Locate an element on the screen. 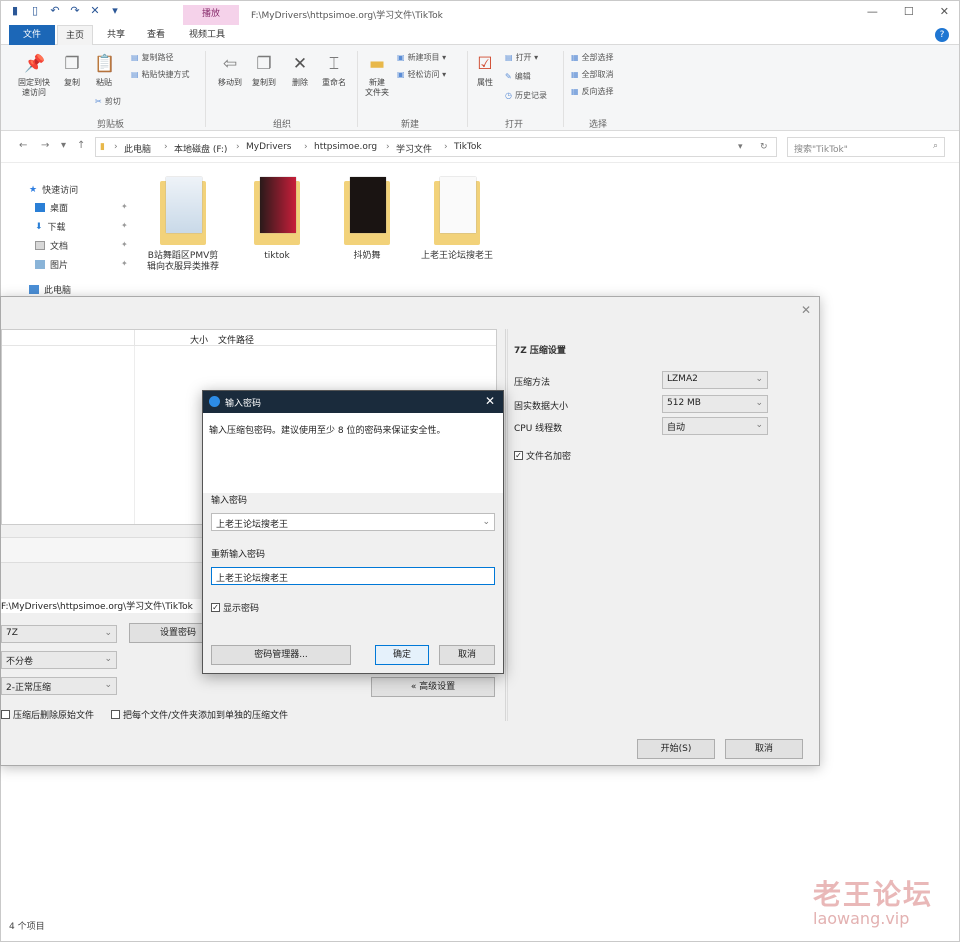 The width and height of the screenshot is (960, 942). reenter-password-label: 重新输入密码 is located at coordinates (238, 555).